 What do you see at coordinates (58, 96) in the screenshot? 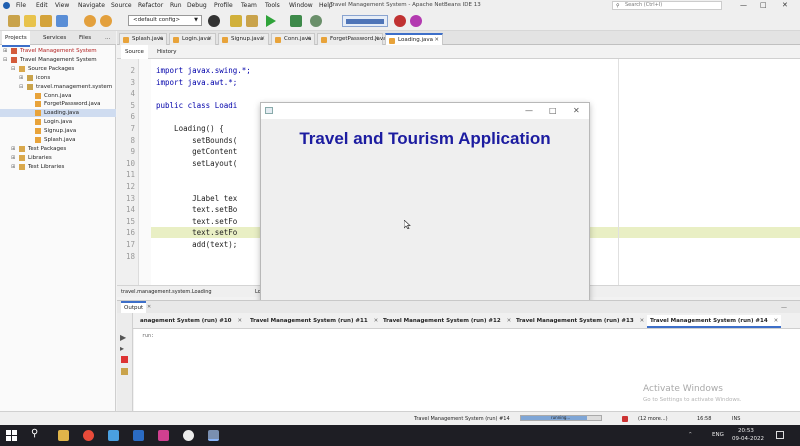
I see `tree-item: Conn.java` at bounding box center [58, 96].